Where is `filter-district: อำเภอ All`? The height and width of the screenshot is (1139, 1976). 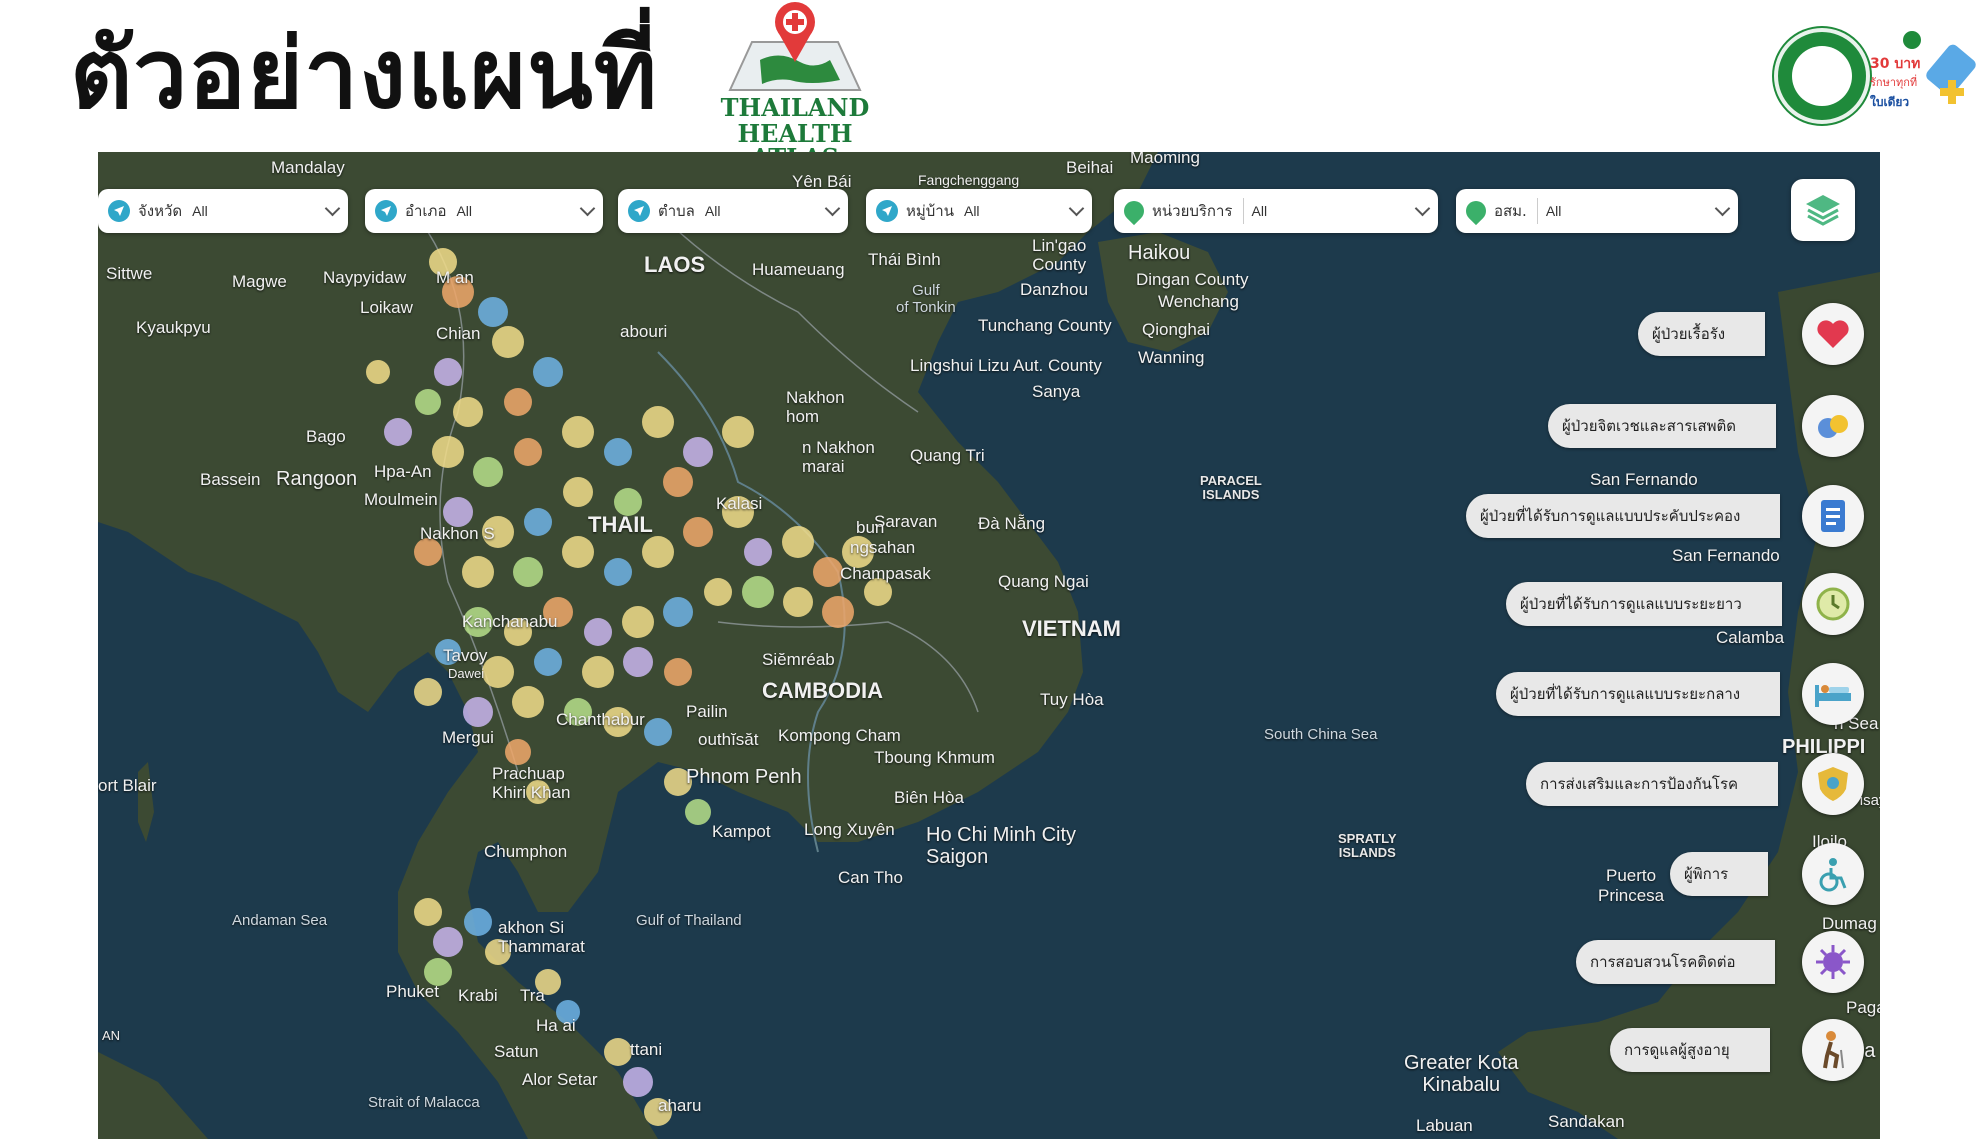
filter-district: อำเภอ All is located at coordinates (484, 211).